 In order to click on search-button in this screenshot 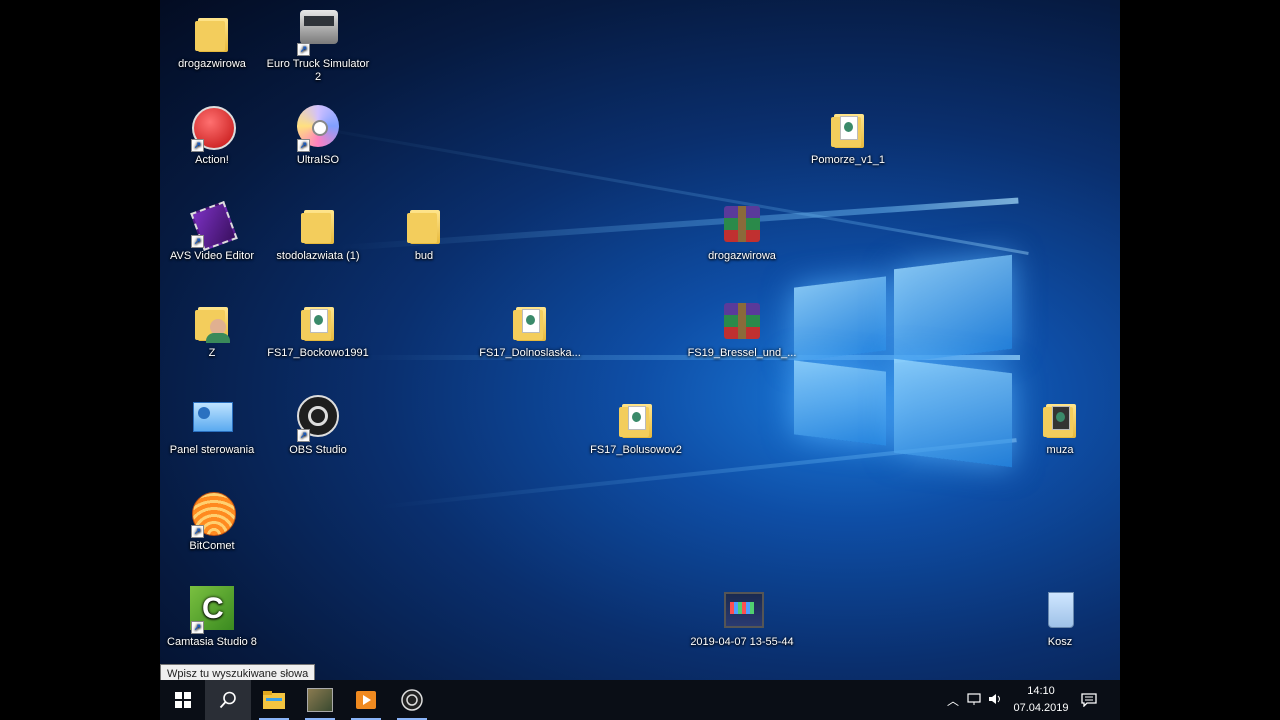, I will do `click(228, 700)`.